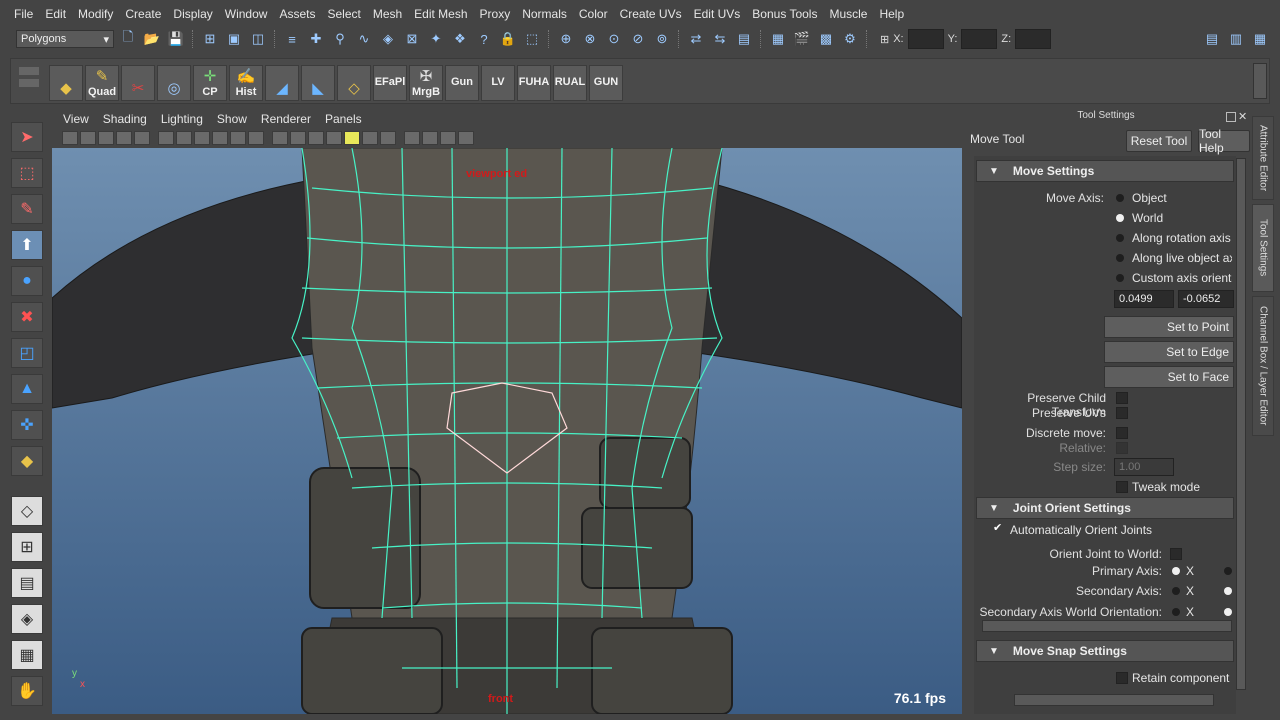 Image resolution: width=1280 pixels, height=720 pixels. Describe the element at coordinates (152, 39) in the screenshot. I see `open-scene-icon: 📂` at that location.